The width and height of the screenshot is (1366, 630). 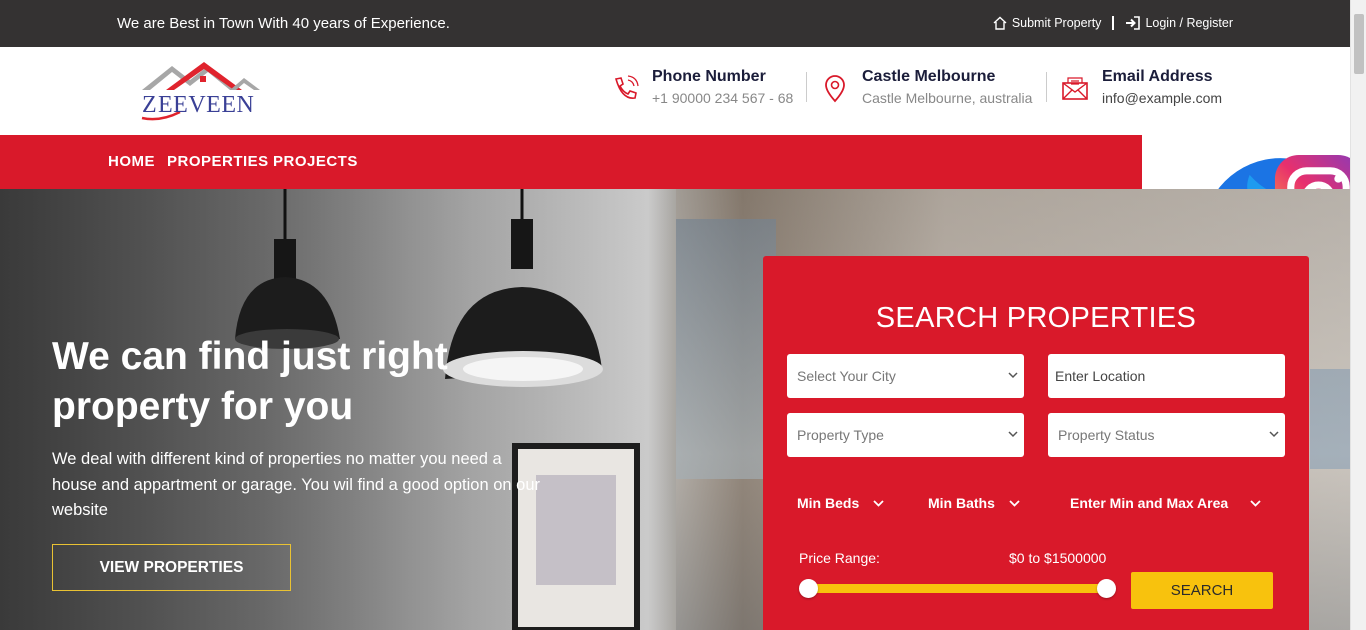 I want to click on contact-email: Email Address info@example.com, so click(x=1141, y=87).